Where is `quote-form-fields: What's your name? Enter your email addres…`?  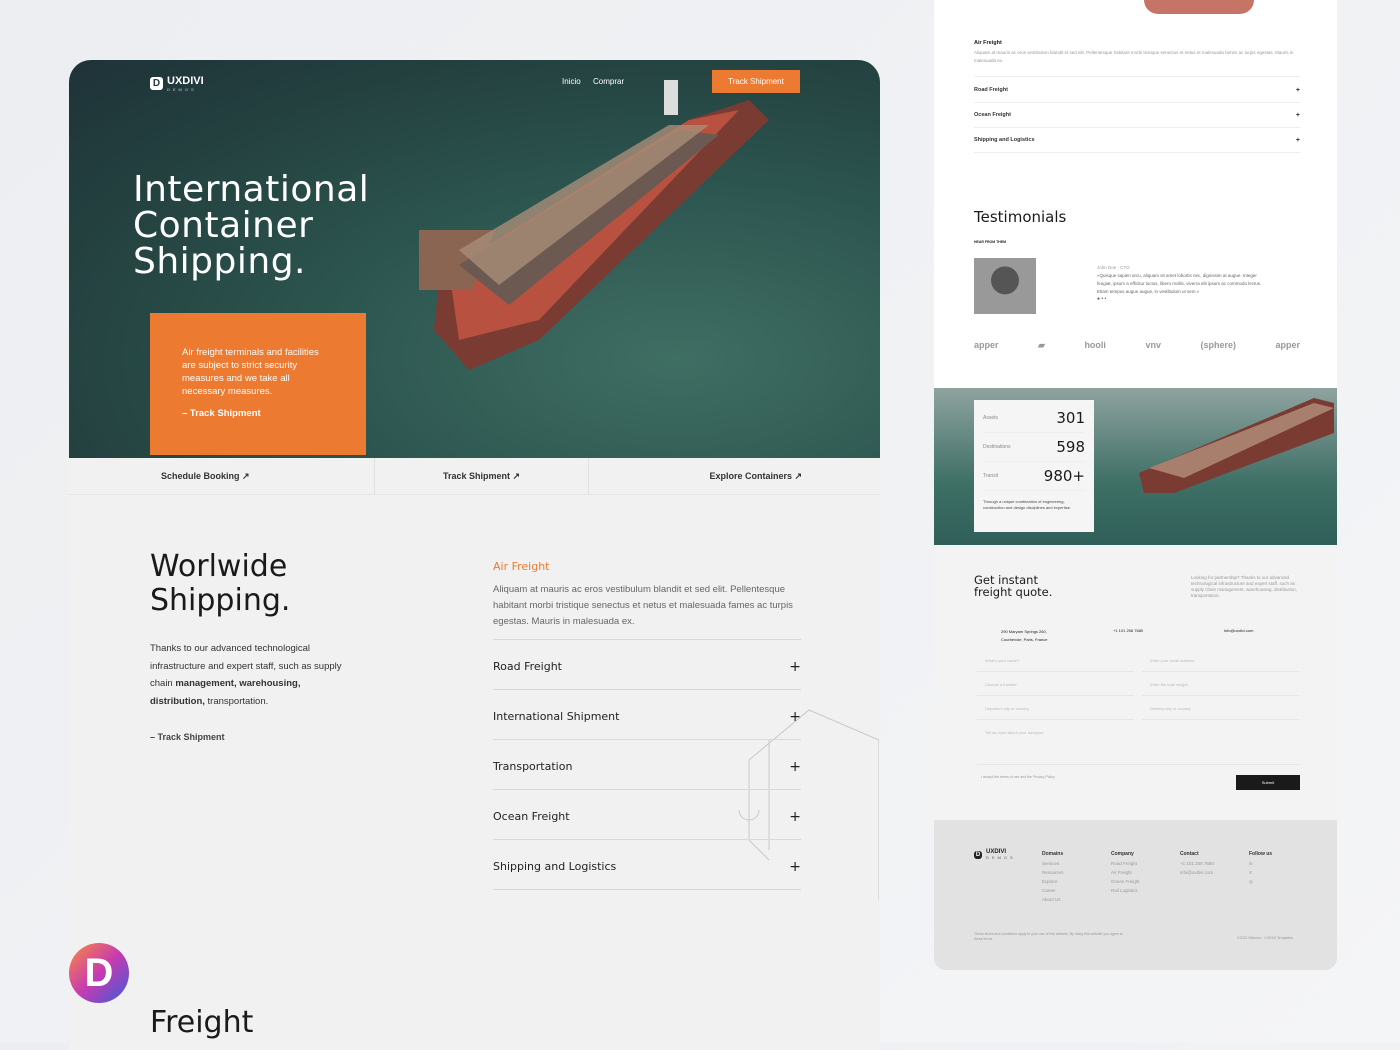 quote-form-fields: What's your name? Enter your email addres… is located at coordinates (1138, 684).